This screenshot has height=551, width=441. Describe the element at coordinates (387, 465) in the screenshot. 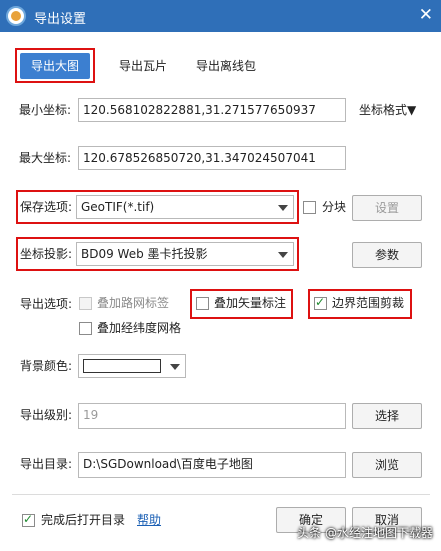

I see `browse-button: 浏览` at that location.